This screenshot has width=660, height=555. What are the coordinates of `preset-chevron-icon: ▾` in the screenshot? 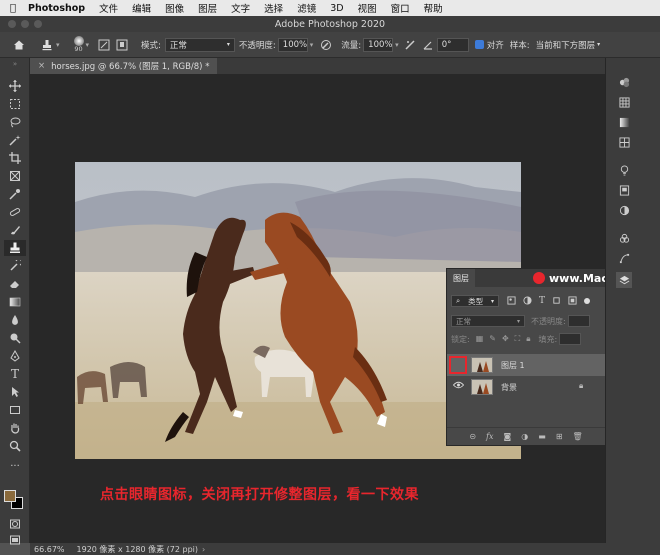 It's located at (58, 45).